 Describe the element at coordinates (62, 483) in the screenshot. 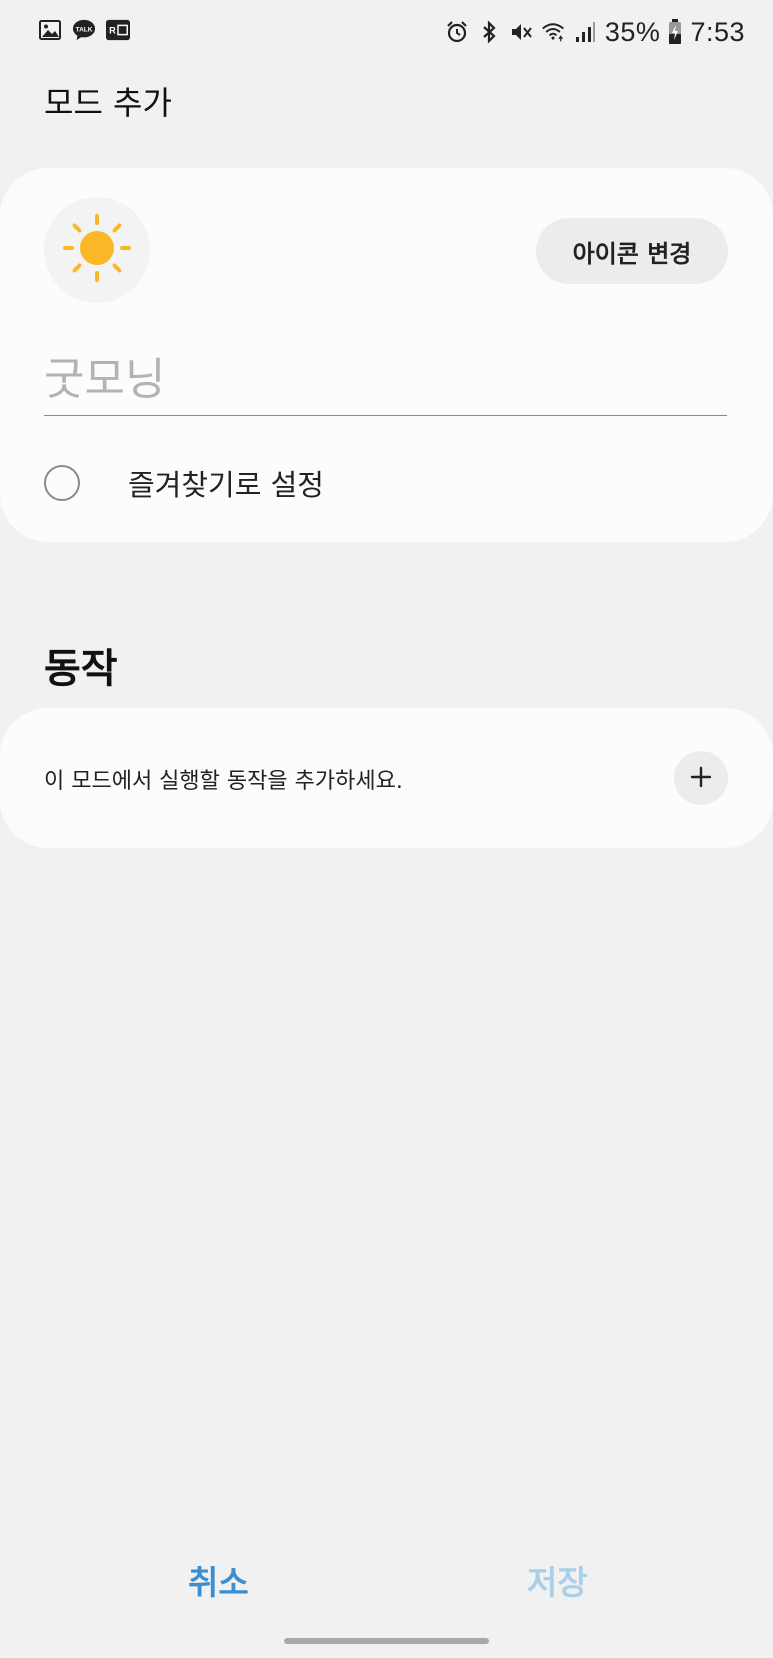

I see `favorite-radio` at that location.